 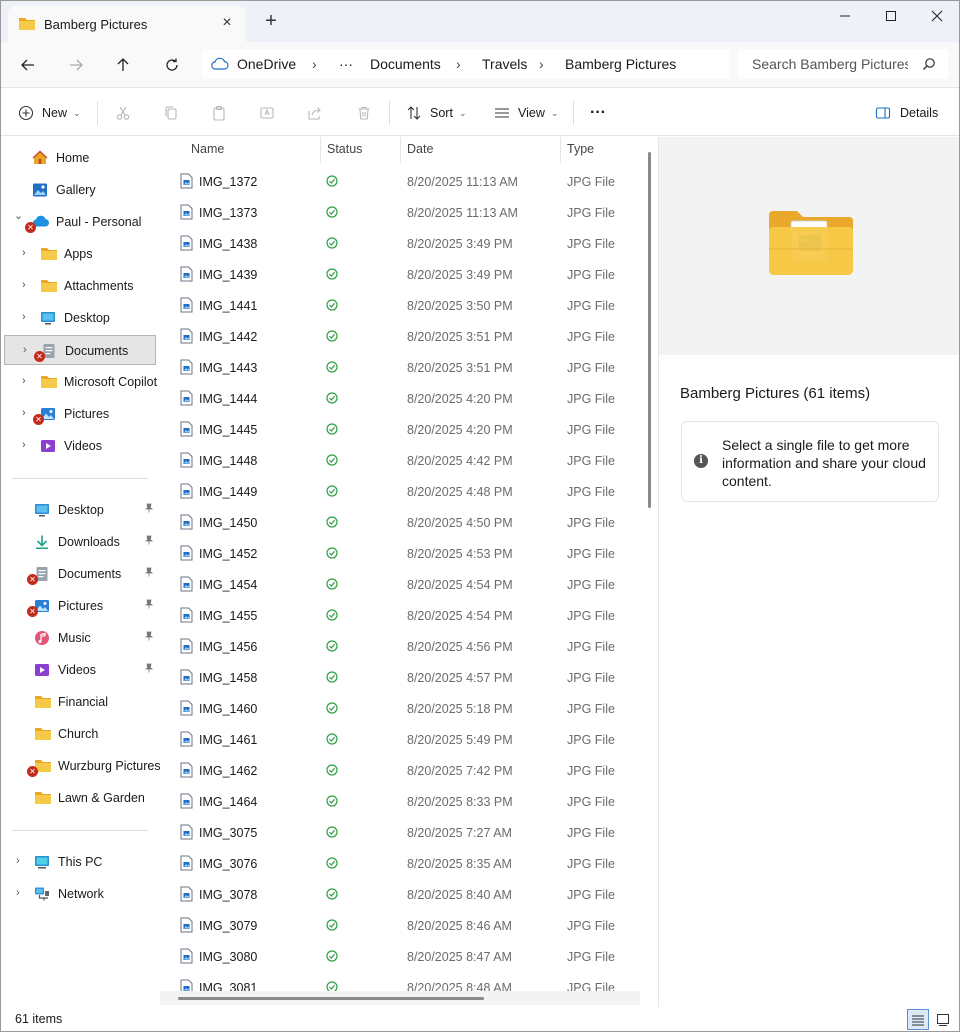 I want to click on file-row: IMG_1448 8/20/2025 4:42 PM JPG File, so click(x=400, y=460).